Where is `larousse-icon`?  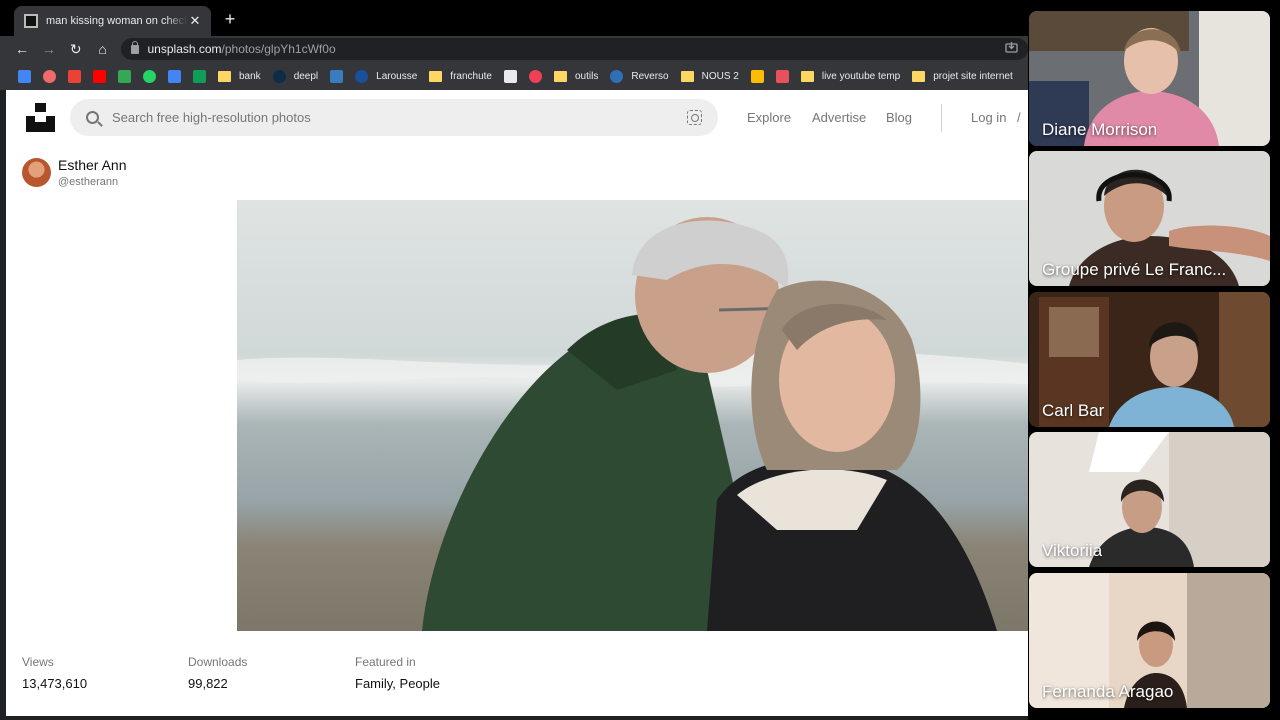 larousse-icon is located at coordinates (362, 76).